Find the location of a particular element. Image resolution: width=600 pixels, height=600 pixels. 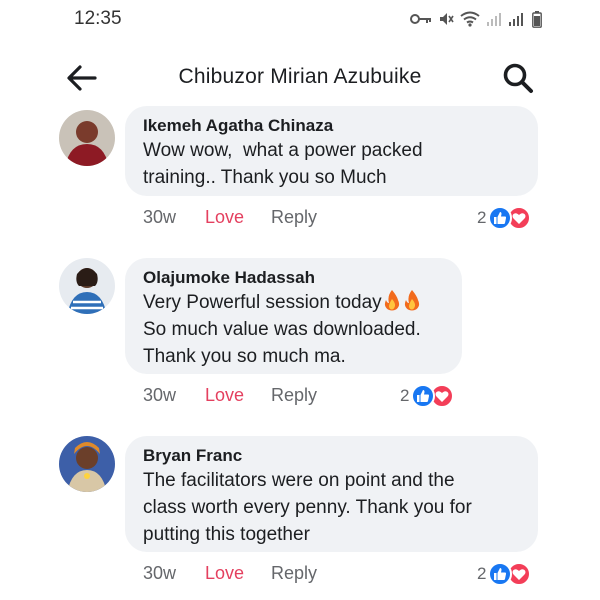

search-button is located at coordinates (518, 78).